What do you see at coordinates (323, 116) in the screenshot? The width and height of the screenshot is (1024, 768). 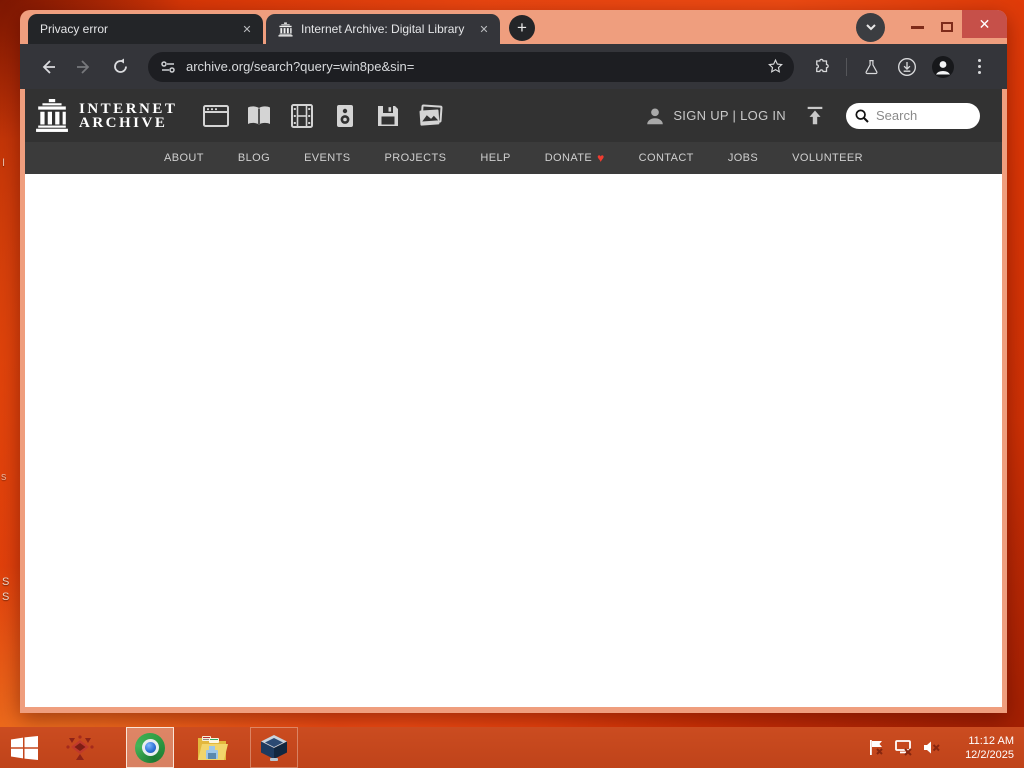 I see `media-type-tabs` at bounding box center [323, 116].